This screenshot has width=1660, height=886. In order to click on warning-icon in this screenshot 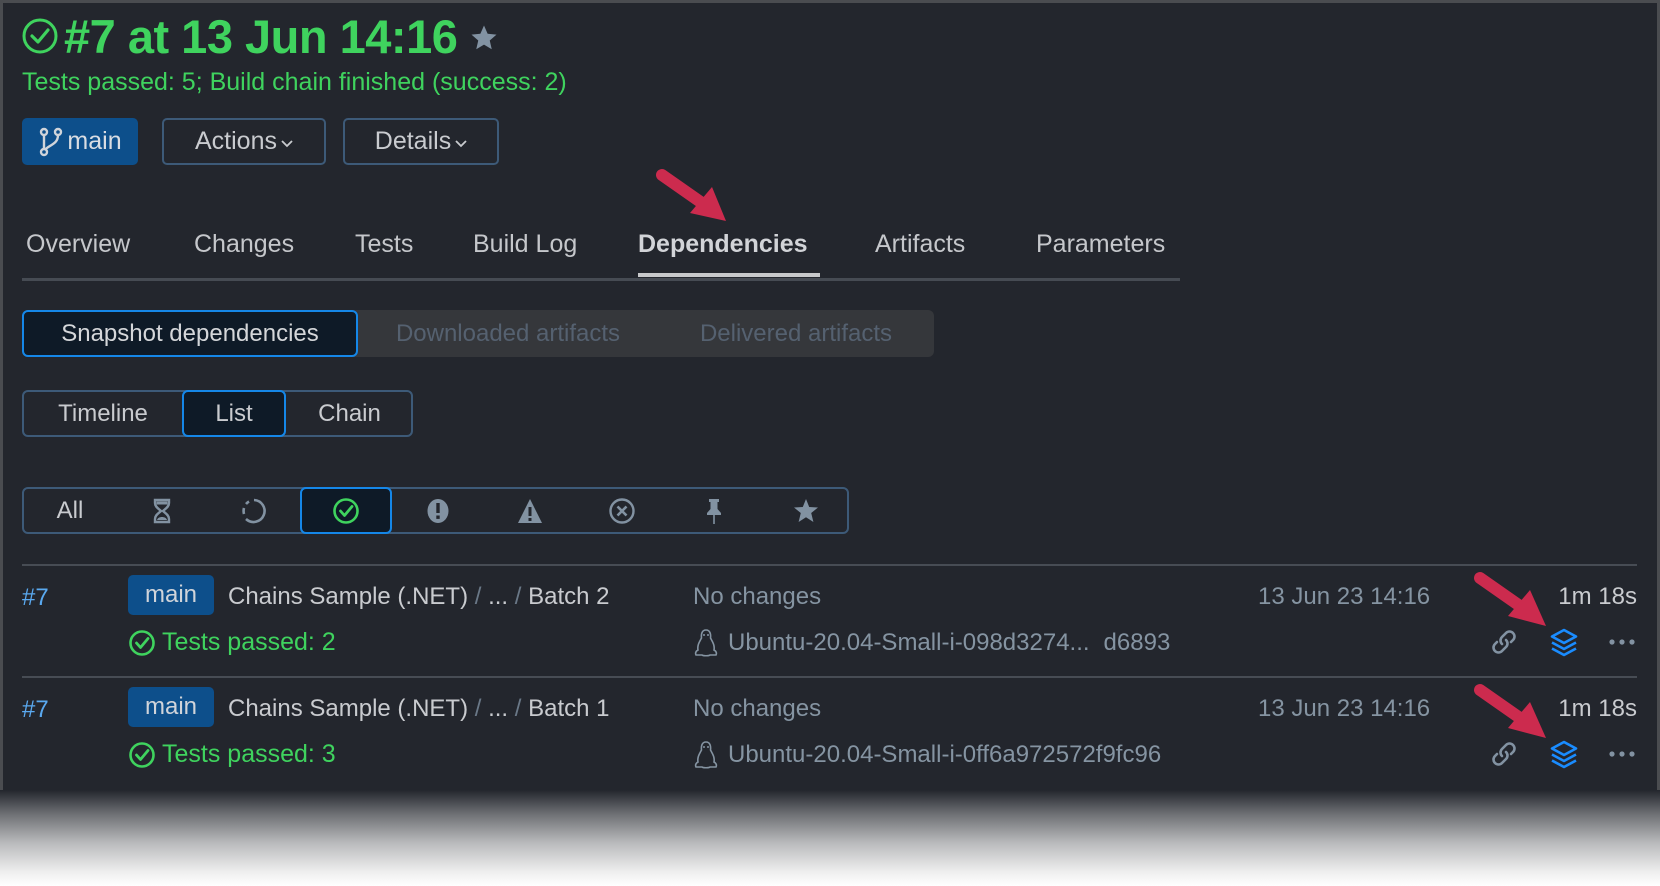, I will do `click(530, 510)`.